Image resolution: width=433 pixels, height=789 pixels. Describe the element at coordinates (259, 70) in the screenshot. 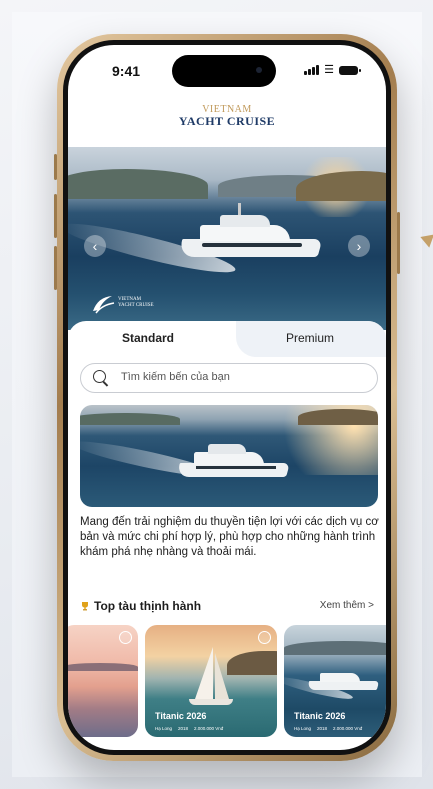

I see `camera-icon` at that location.